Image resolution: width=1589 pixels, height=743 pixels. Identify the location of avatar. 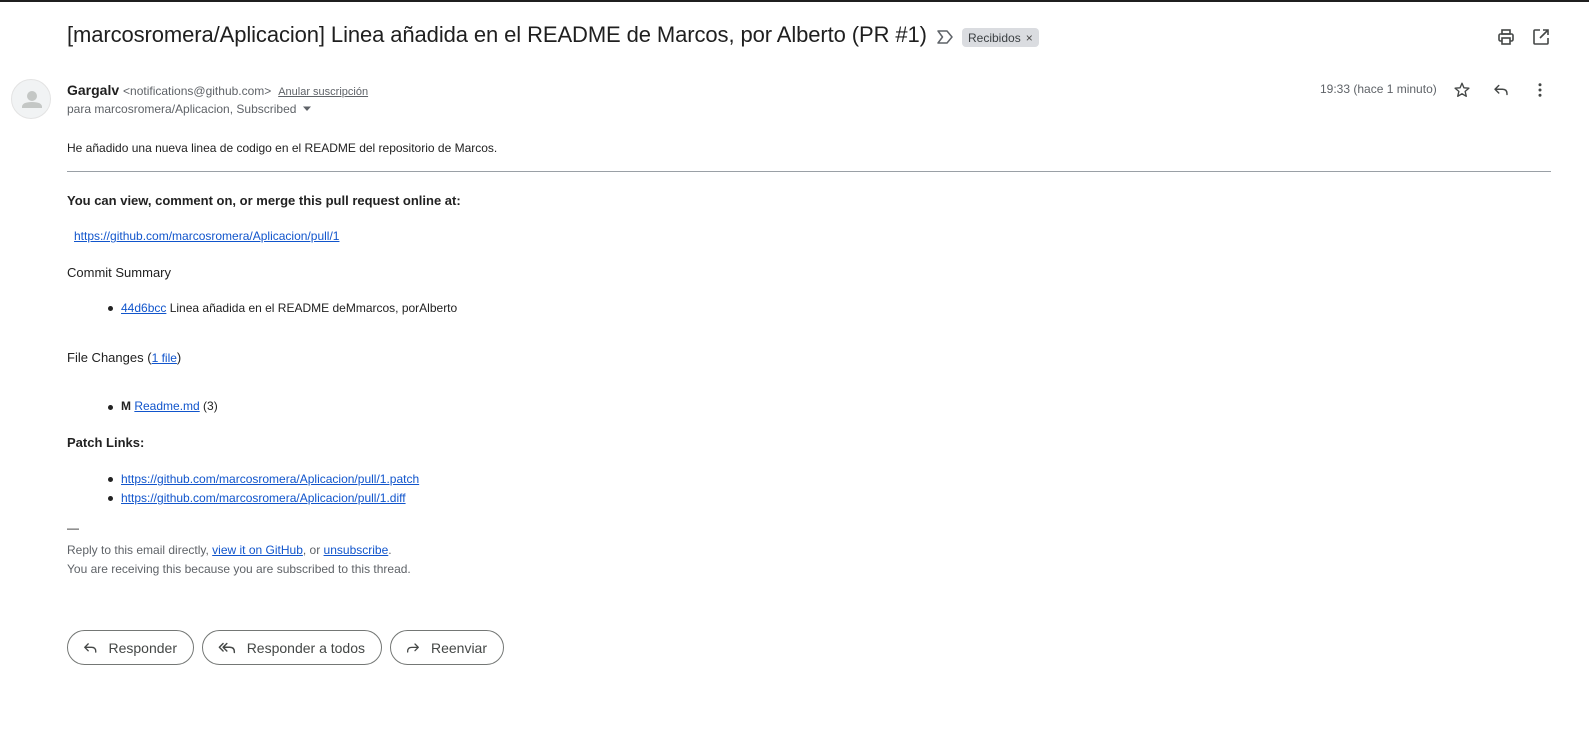
(31, 99).